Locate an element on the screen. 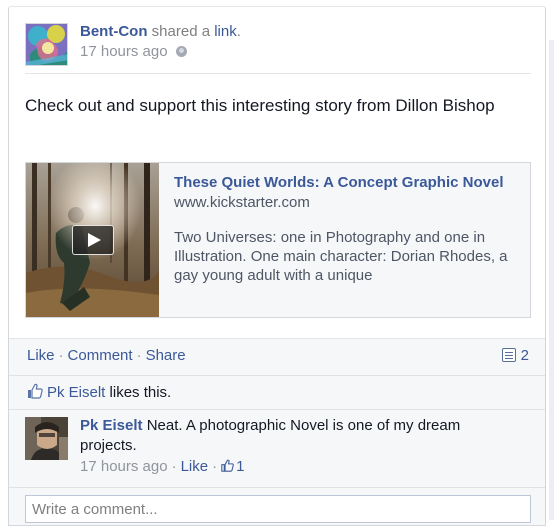 This screenshot has height=528, width=554. comment-timestamp: 17 hours ago is located at coordinates (124, 466).